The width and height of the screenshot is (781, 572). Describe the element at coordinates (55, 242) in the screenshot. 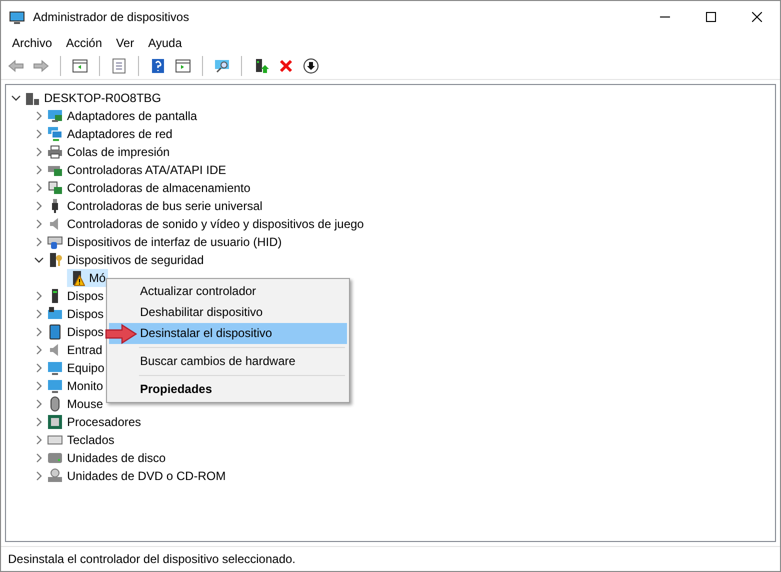

I see `keyboard-mouse-icon` at that location.